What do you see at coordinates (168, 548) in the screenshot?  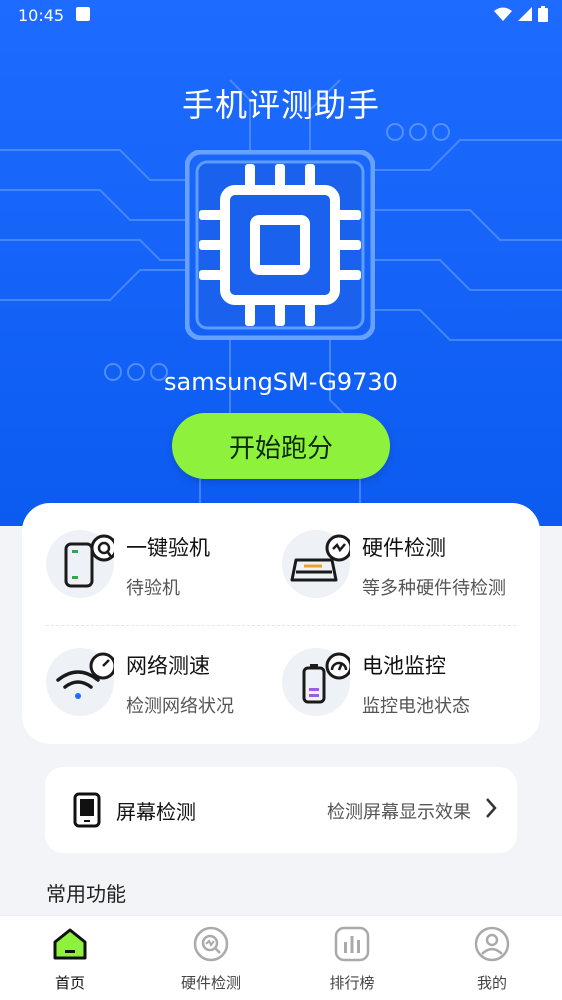 I see `feature-name: 一键验机` at bounding box center [168, 548].